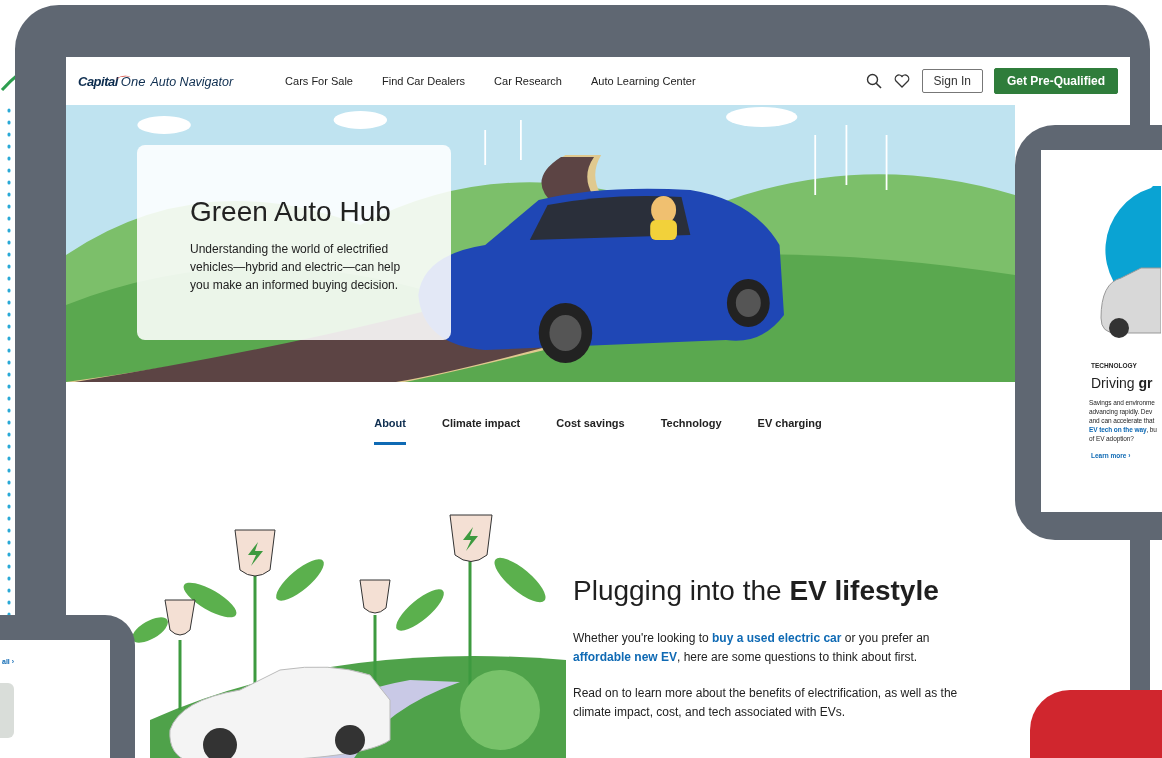 The image size is (1162, 758). What do you see at coordinates (192, 81) in the screenshot?
I see `logo-product-name: Auto Navigator` at bounding box center [192, 81].